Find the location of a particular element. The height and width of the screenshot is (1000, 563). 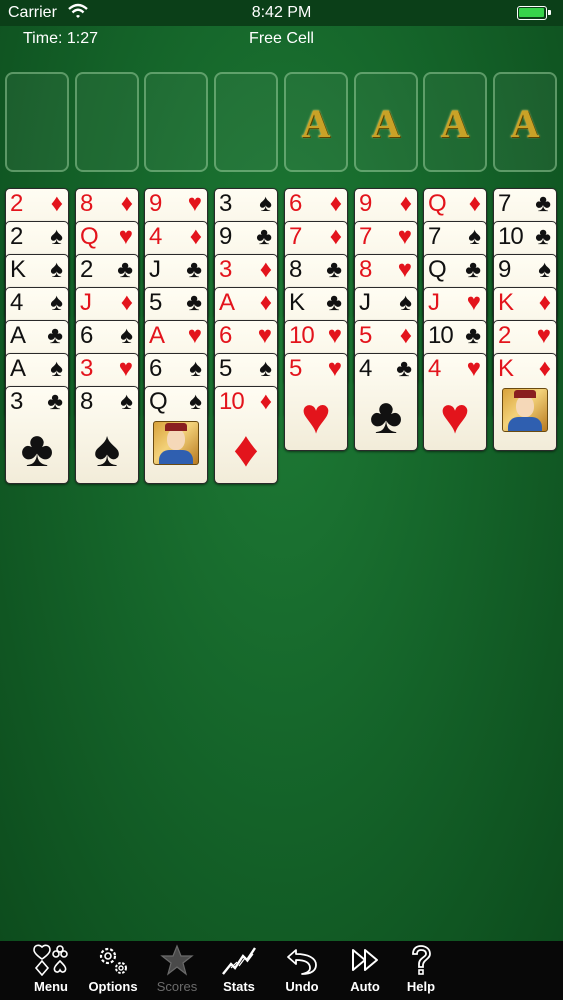

help-button: Help is located at coordinates (421, 970).